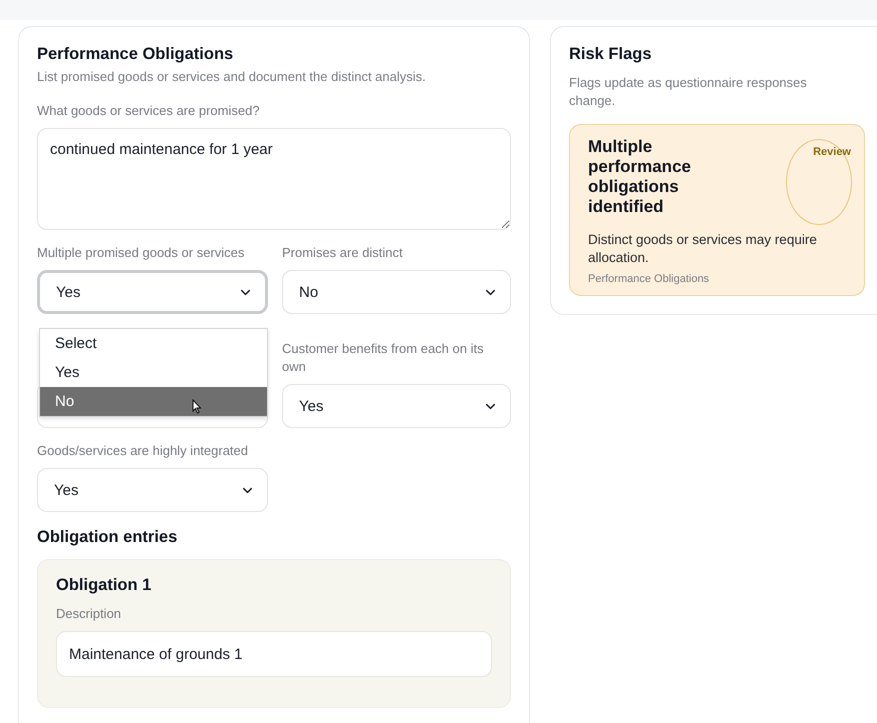 The height and width of the screenshot is (723, 877). I want to click on field-label: Customer benefits from each on its own, so click(383, 358).